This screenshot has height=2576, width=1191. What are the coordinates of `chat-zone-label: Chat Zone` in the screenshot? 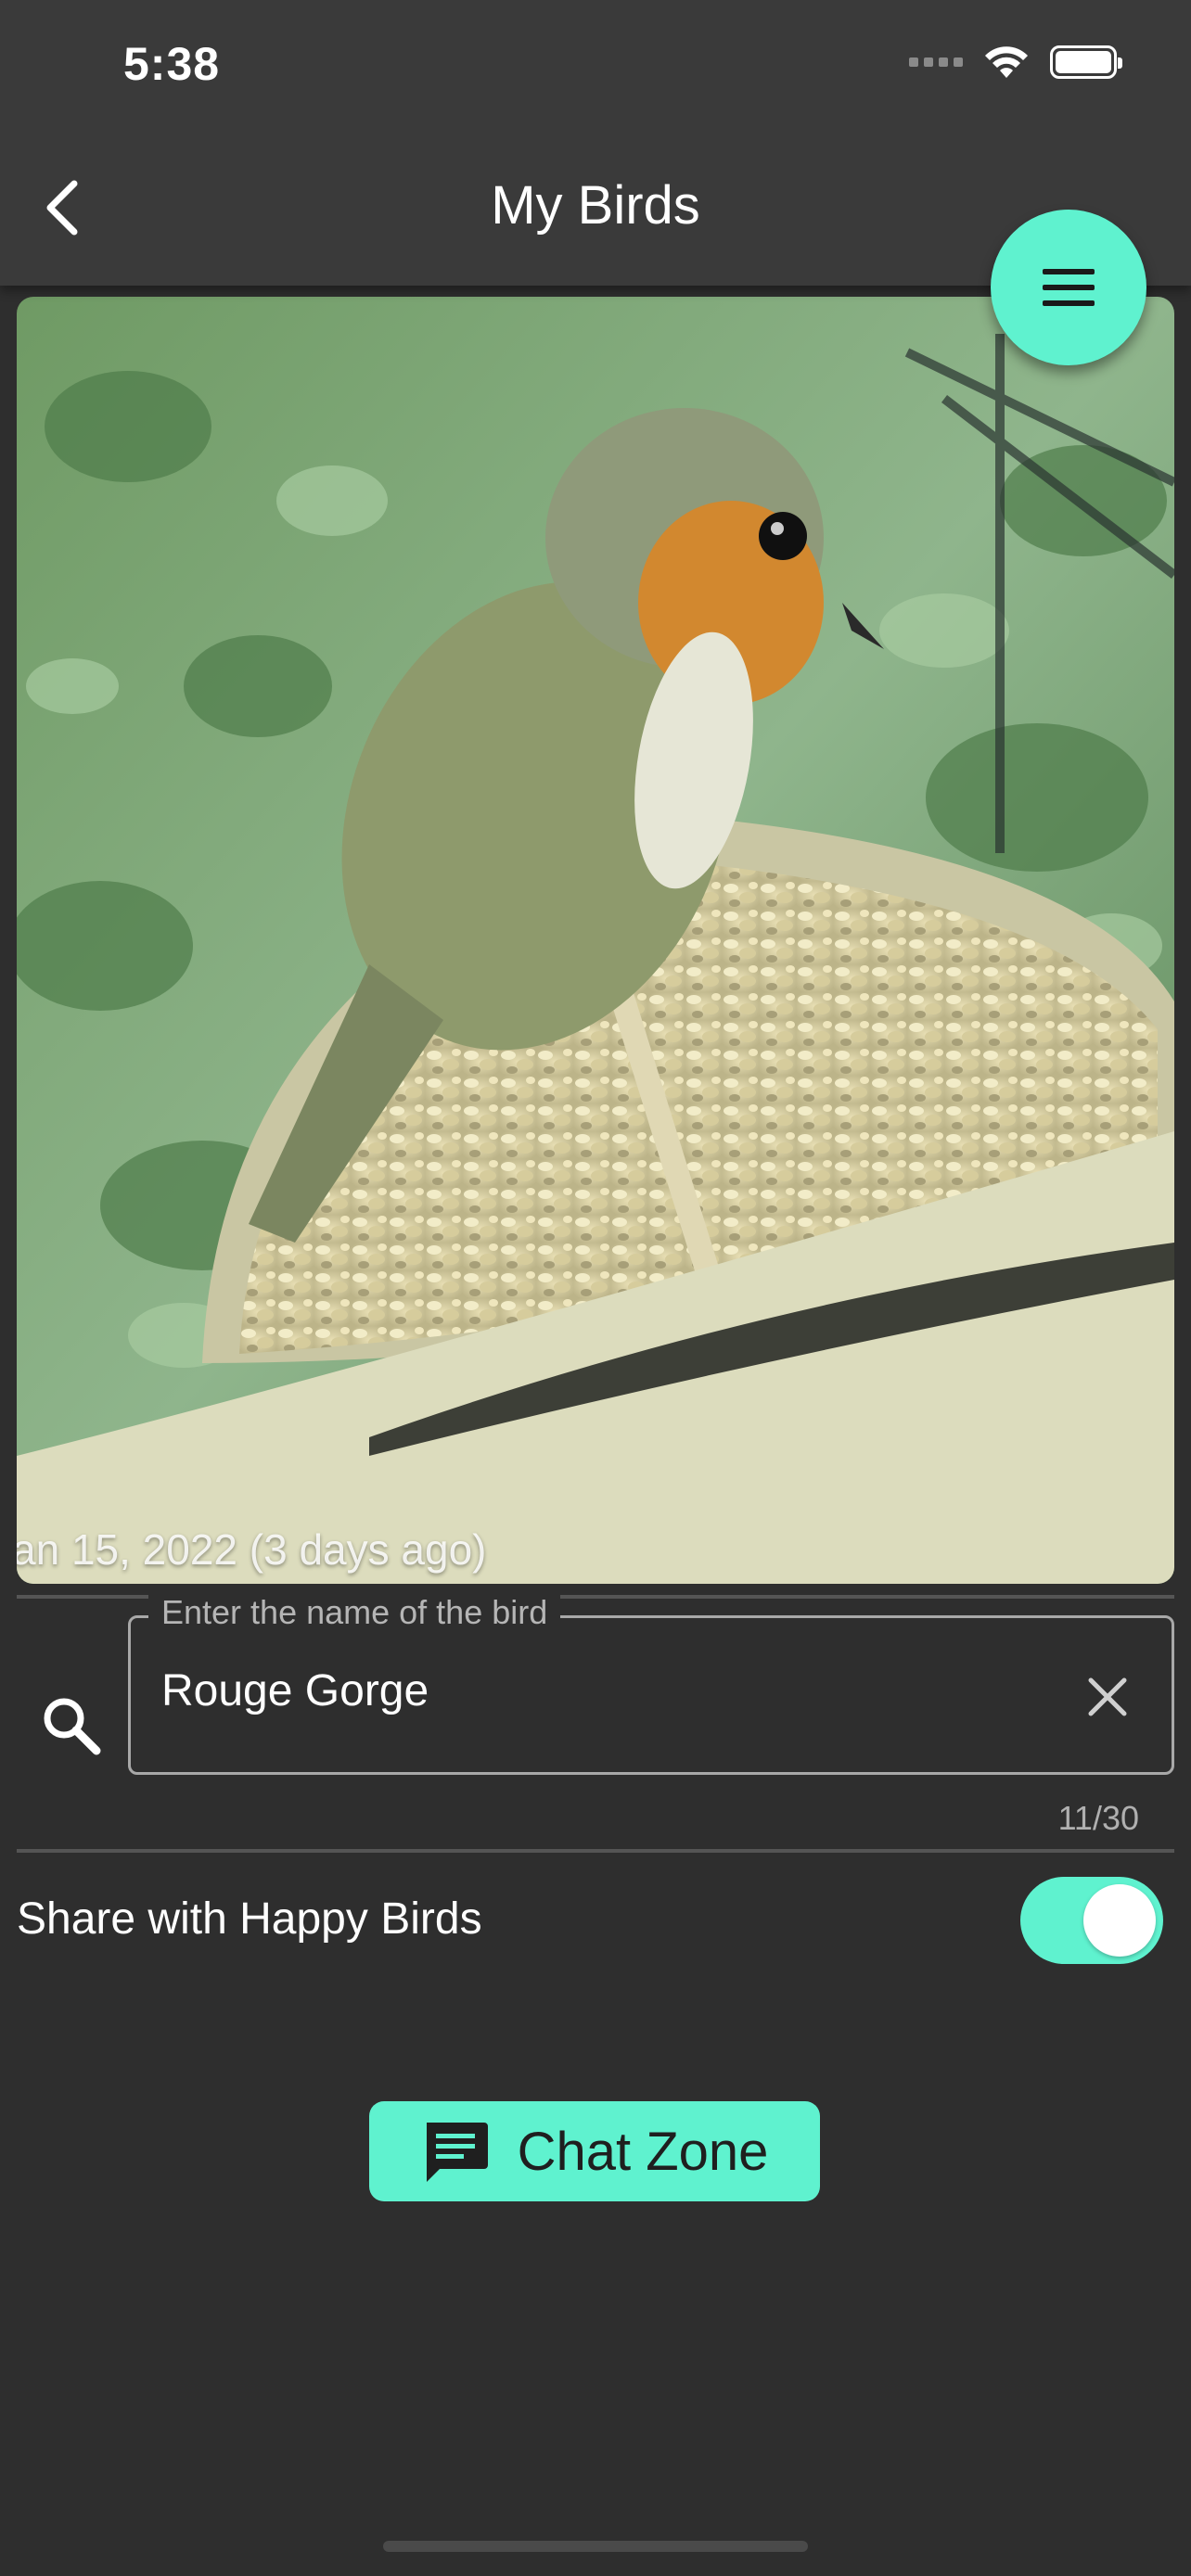 It's located at (643, 2151).